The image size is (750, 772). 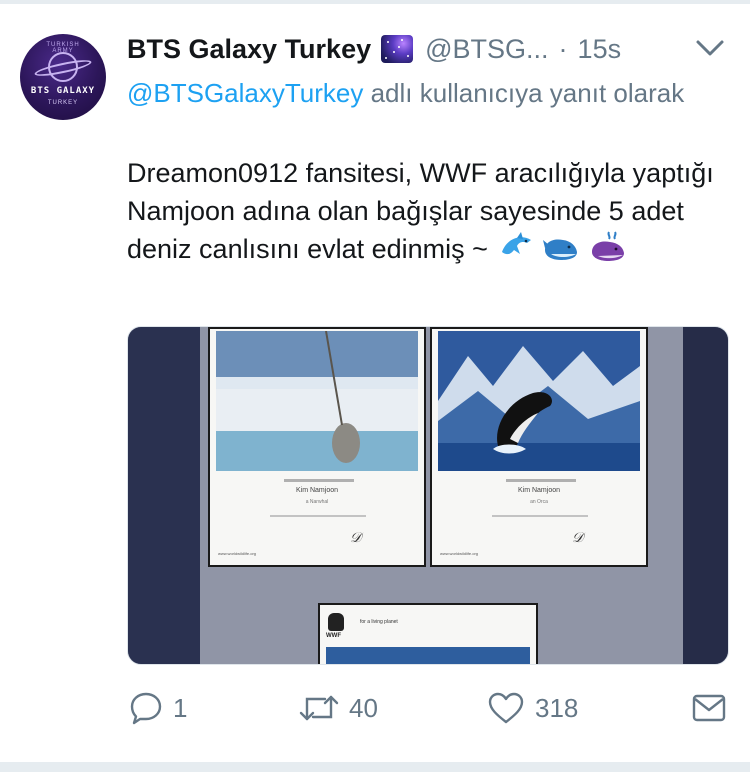 What do you see at coordinates (245, 93) in the screenshot?
I see `reply-mention-link: @BTSGalaxyTurkey` at bounding box center [245, 93].